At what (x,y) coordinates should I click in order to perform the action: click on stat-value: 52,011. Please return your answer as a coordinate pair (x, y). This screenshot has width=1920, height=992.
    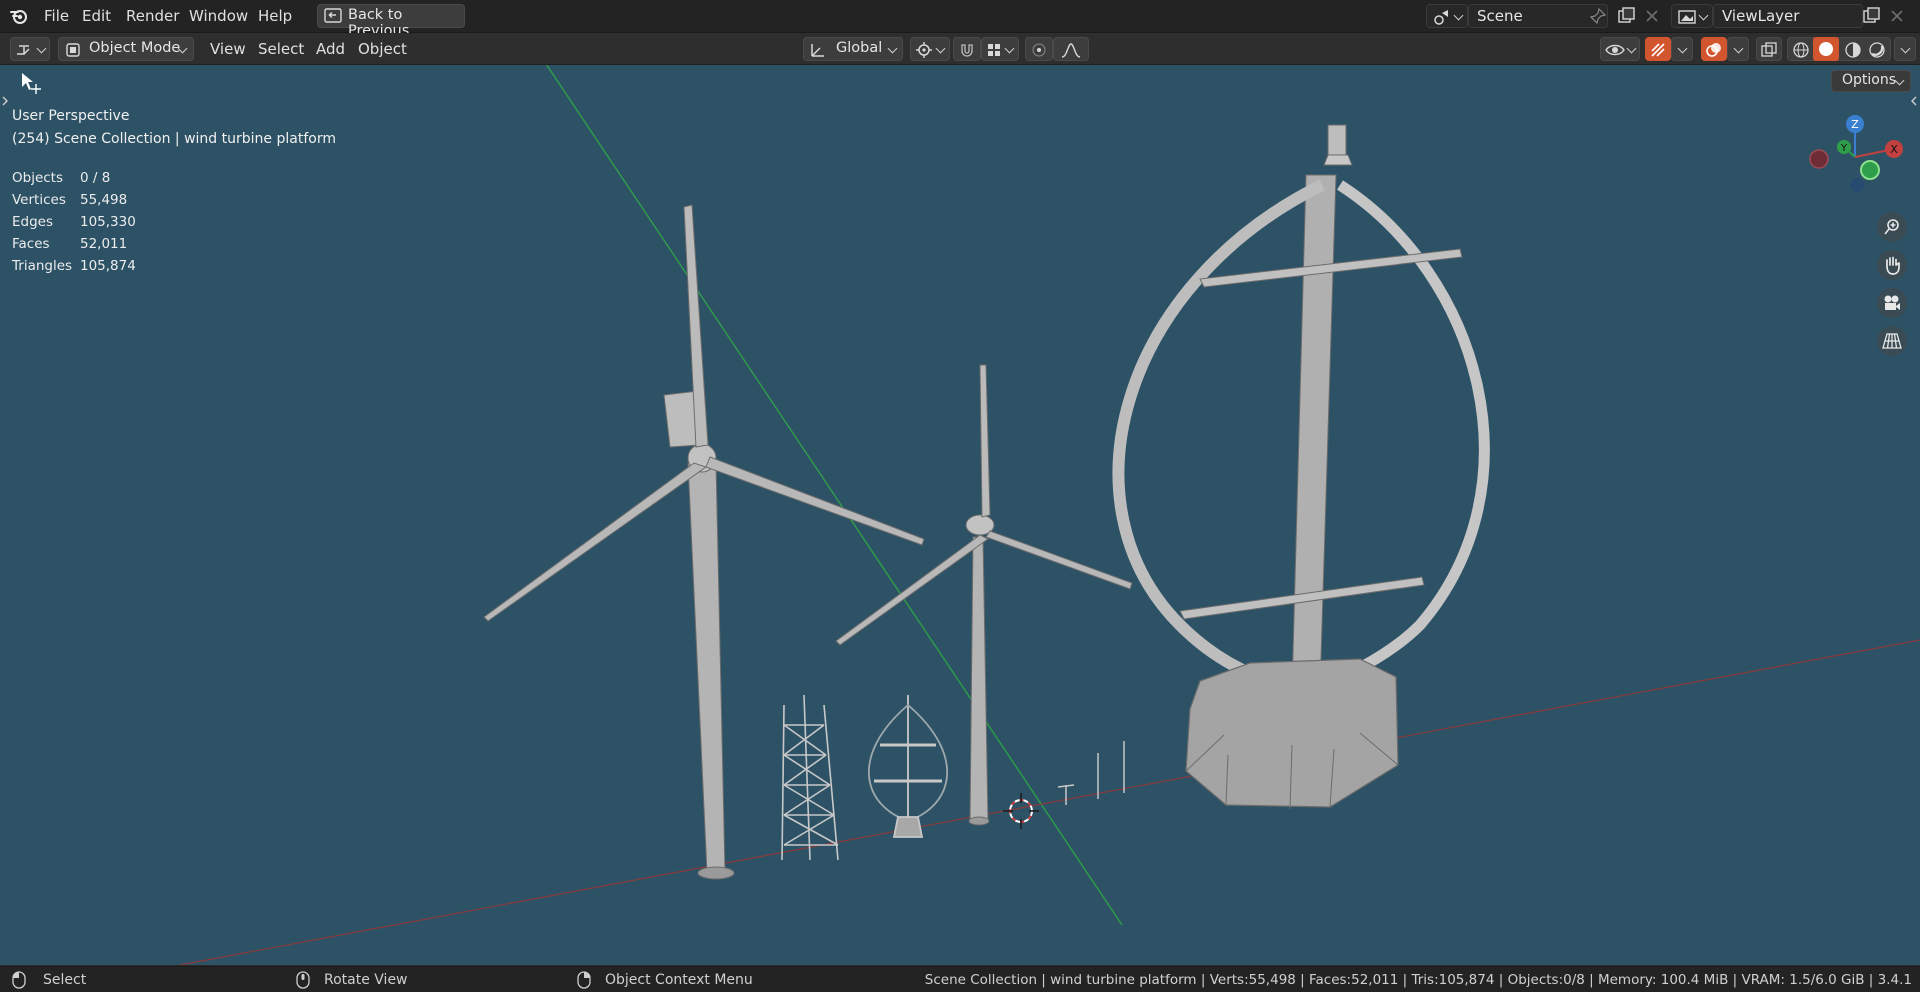
    Looking at the image, I should click on (104, 244).